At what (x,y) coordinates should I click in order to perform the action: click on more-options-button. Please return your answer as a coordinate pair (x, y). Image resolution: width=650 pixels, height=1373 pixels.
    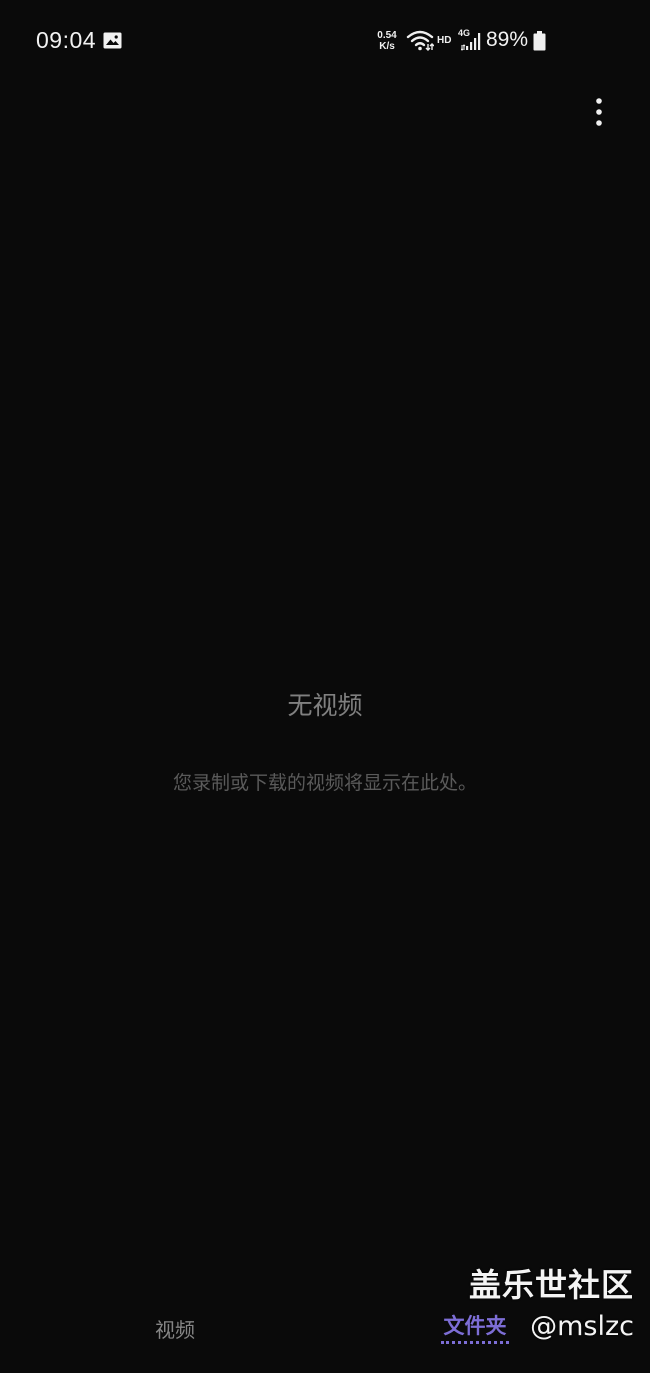
    Looking at the image, I should click on (599, 112).